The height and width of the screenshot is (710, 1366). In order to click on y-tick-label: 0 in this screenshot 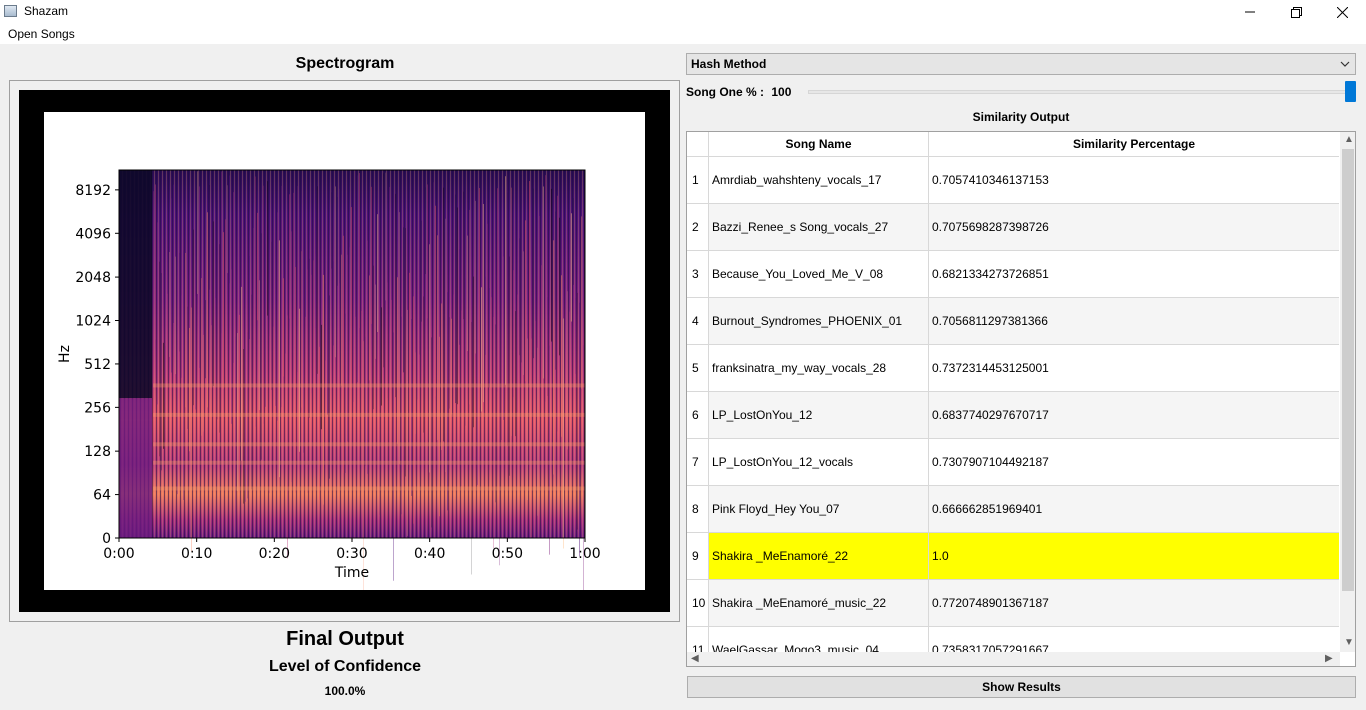, I will do `click(106, 539)`.